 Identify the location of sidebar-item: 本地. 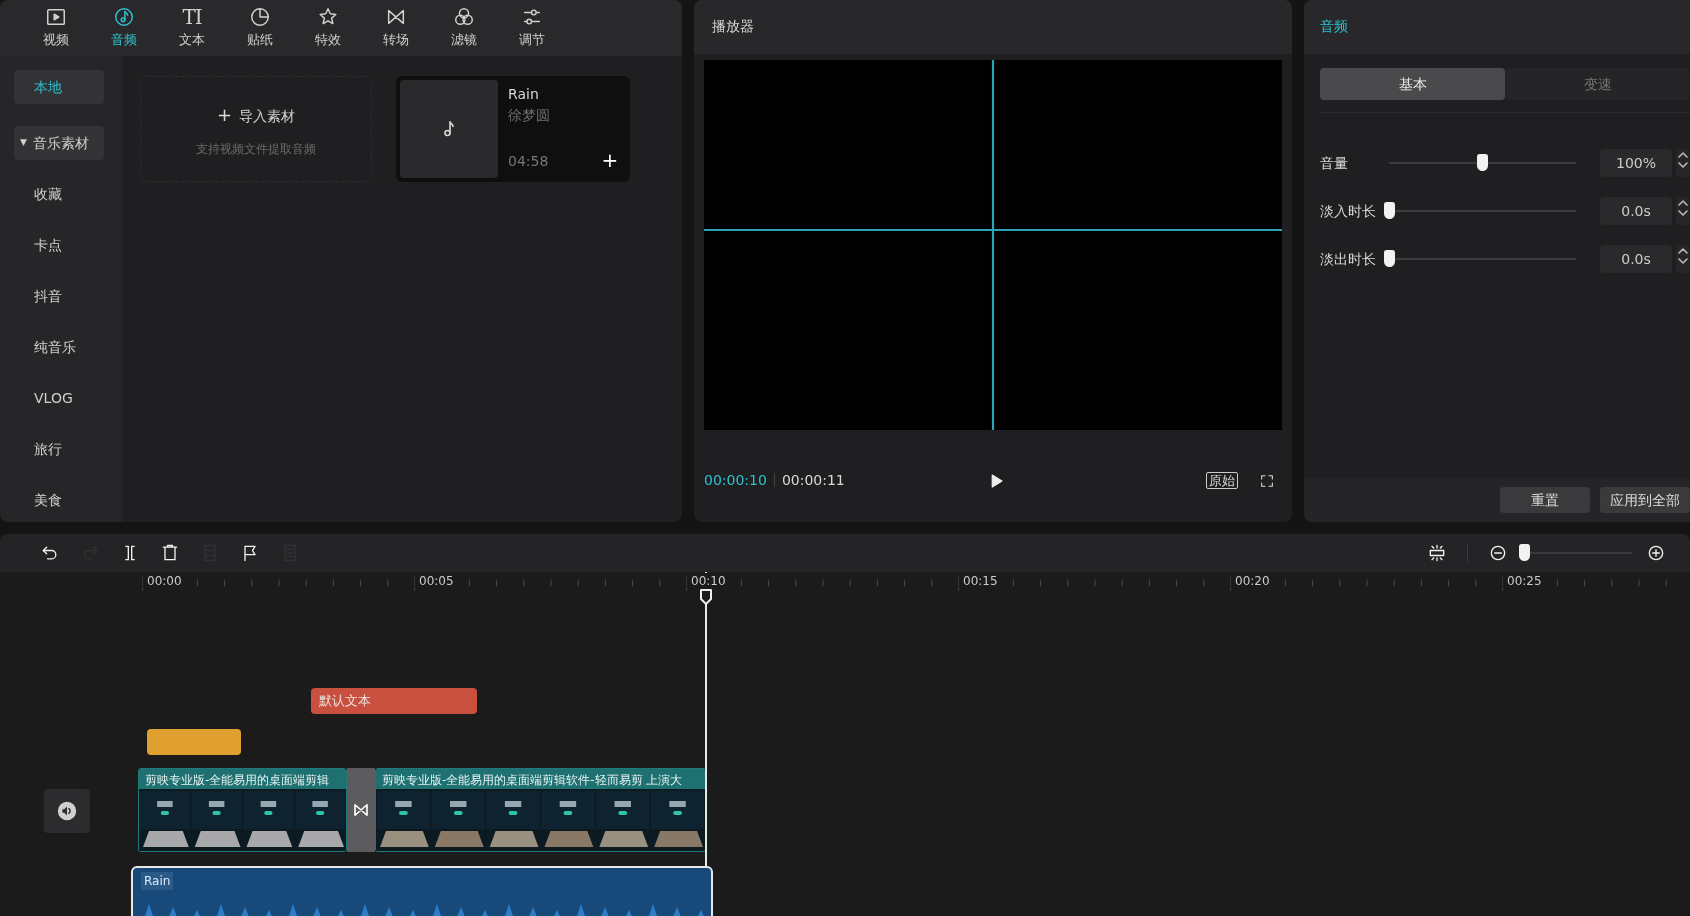
(59, 87).